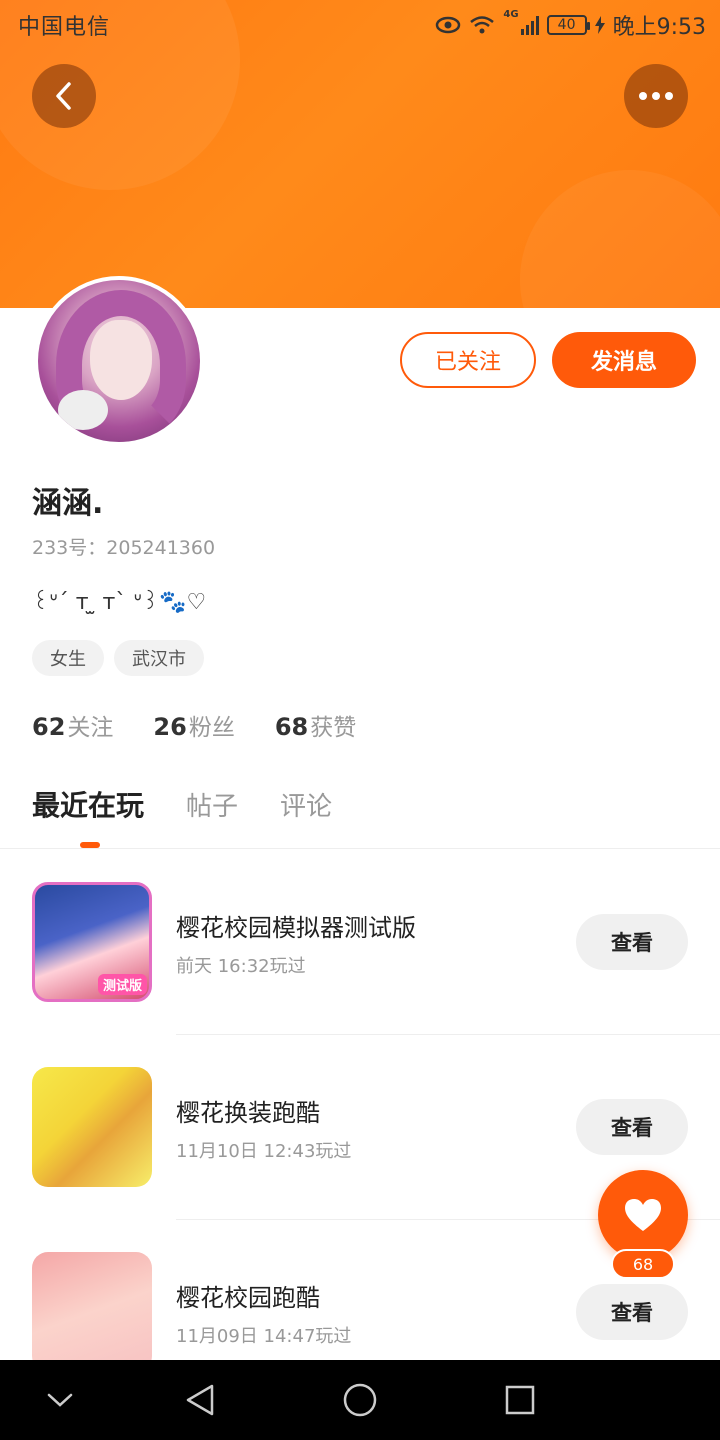 Image resolution: width=720 pixels, height=1440 pixels. Describe the element at coordinates (182, 804) in the screenshot. I see `profile-tabs: 最近在玩 帖子 评论` at that location.